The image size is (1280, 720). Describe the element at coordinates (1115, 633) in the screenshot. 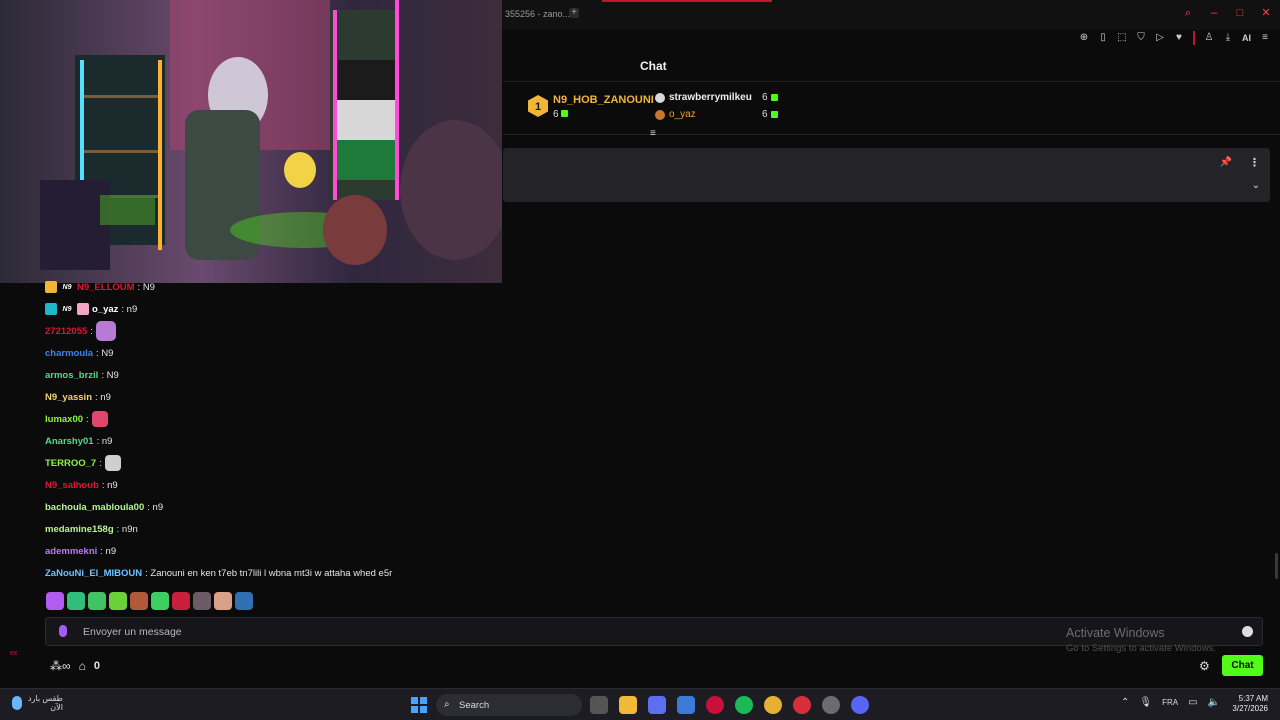

I see `activate-windows-title: Activate Windows` at that location.